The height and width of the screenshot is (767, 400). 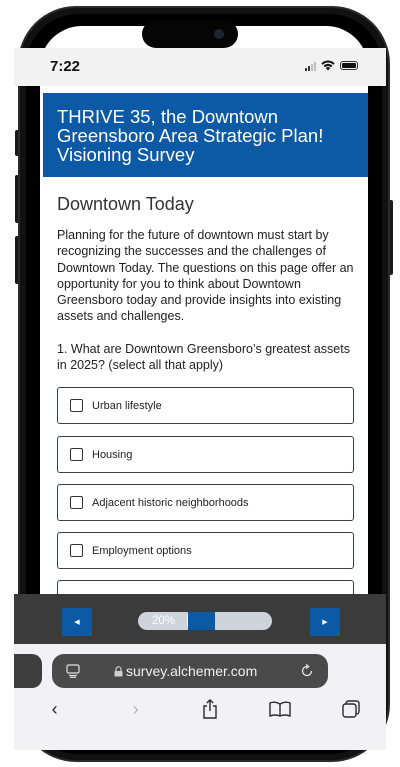 I want to click on battery-icon, so click(x=349, y=65).